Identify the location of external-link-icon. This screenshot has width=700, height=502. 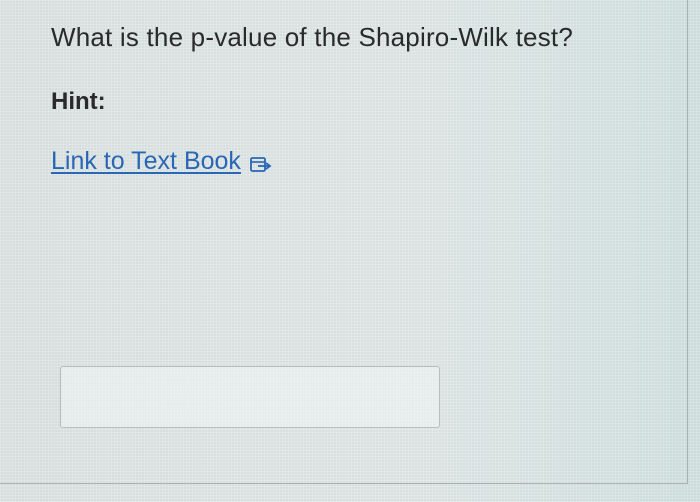
(261, 162).